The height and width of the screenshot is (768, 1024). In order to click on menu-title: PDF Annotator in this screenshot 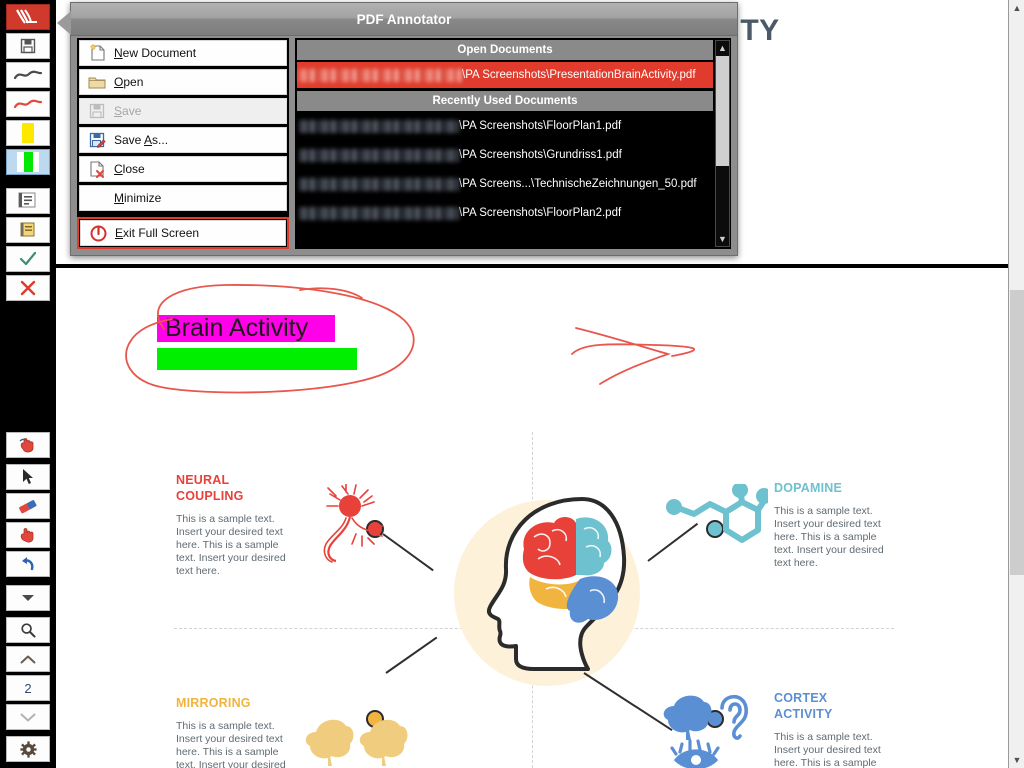, I will do `click(404, 19)`.